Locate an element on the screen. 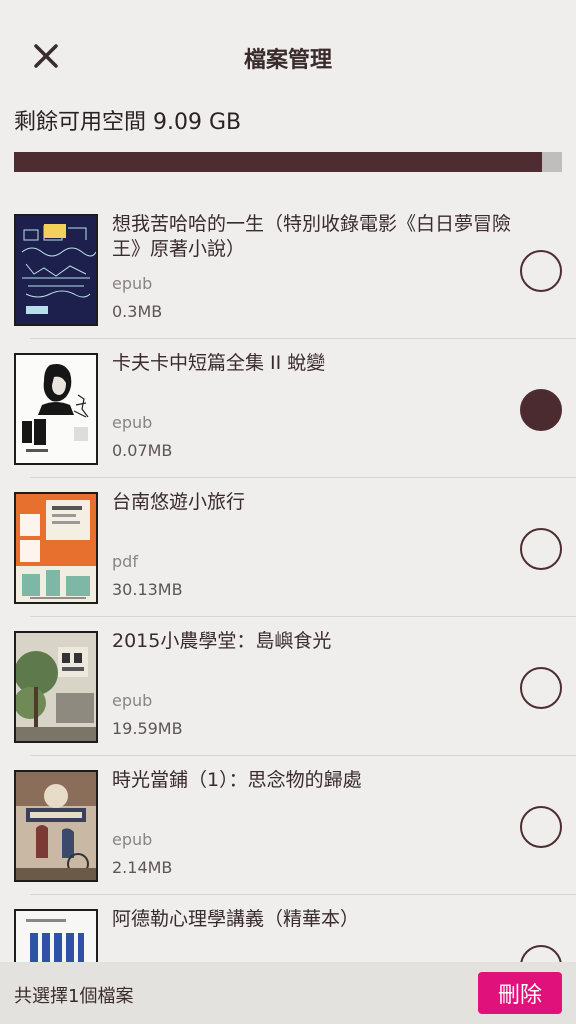 The height and width of the screenshot is (1024, 576). book-title: 阿德勒心理學講義（精華本） is located at coordinates (236, 919).